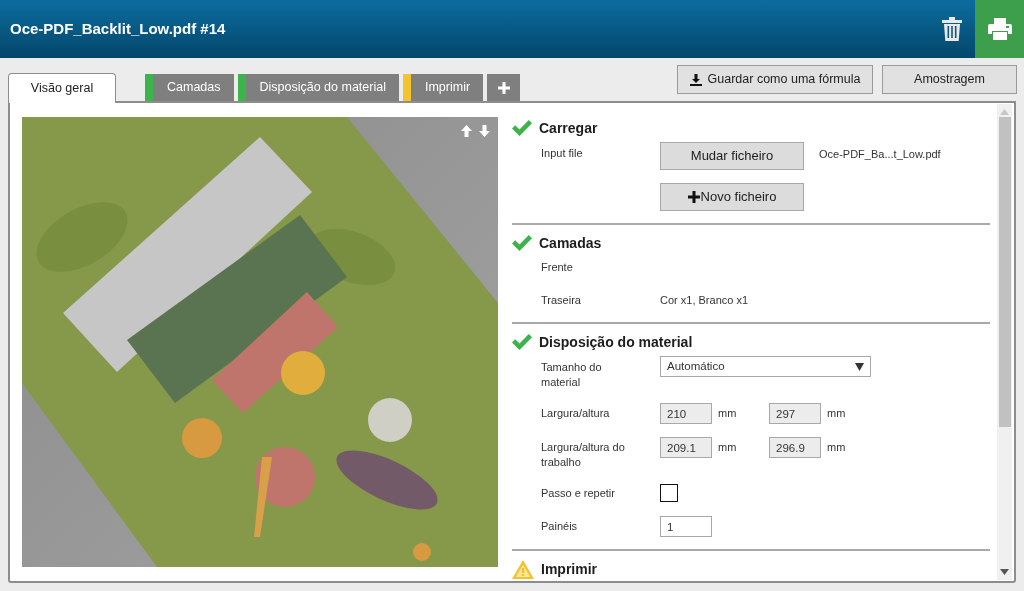  Describe the element at coordinates (62, 88) in the screenshot. I see `tab: Visão geral` at that location.